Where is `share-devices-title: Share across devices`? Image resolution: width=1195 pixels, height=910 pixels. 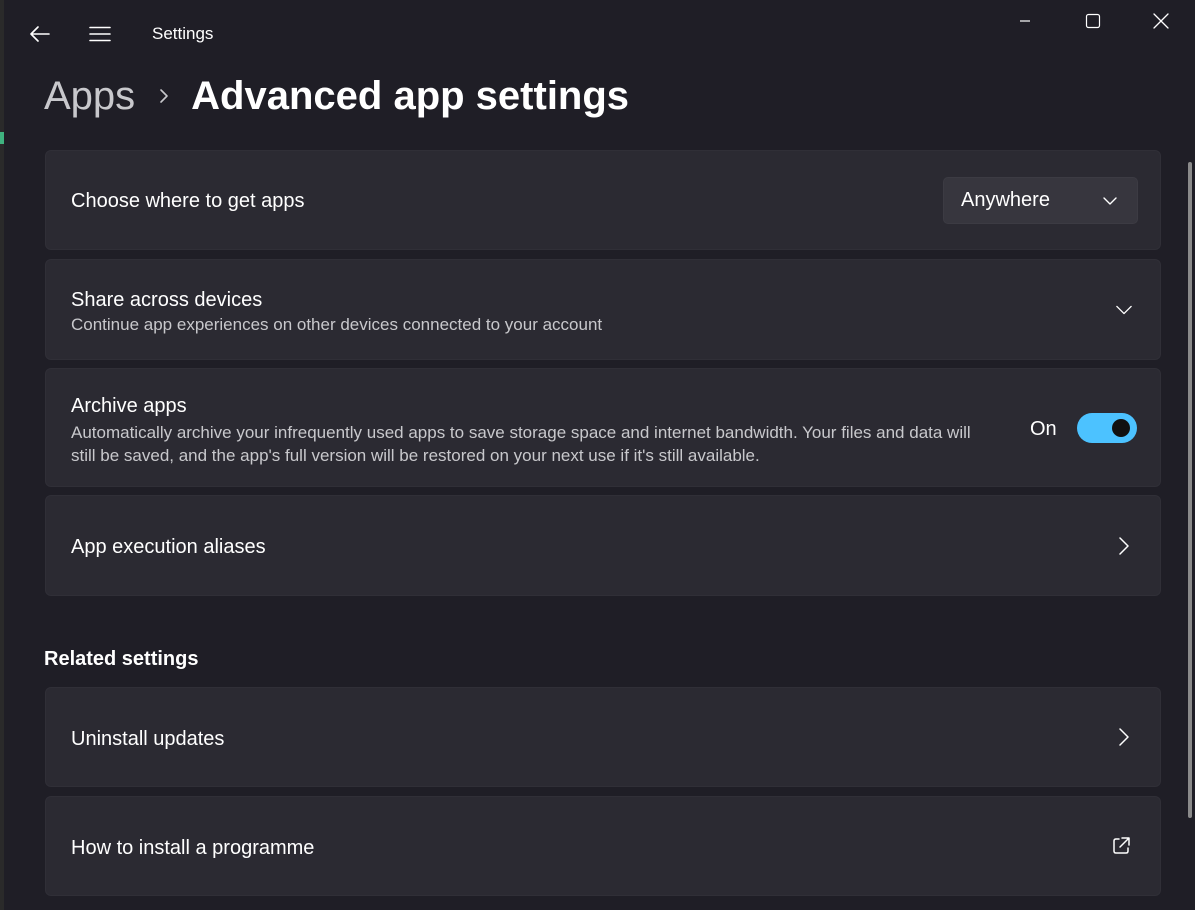
share-devices-title: Share across devices is located at coordinates (167, 300).